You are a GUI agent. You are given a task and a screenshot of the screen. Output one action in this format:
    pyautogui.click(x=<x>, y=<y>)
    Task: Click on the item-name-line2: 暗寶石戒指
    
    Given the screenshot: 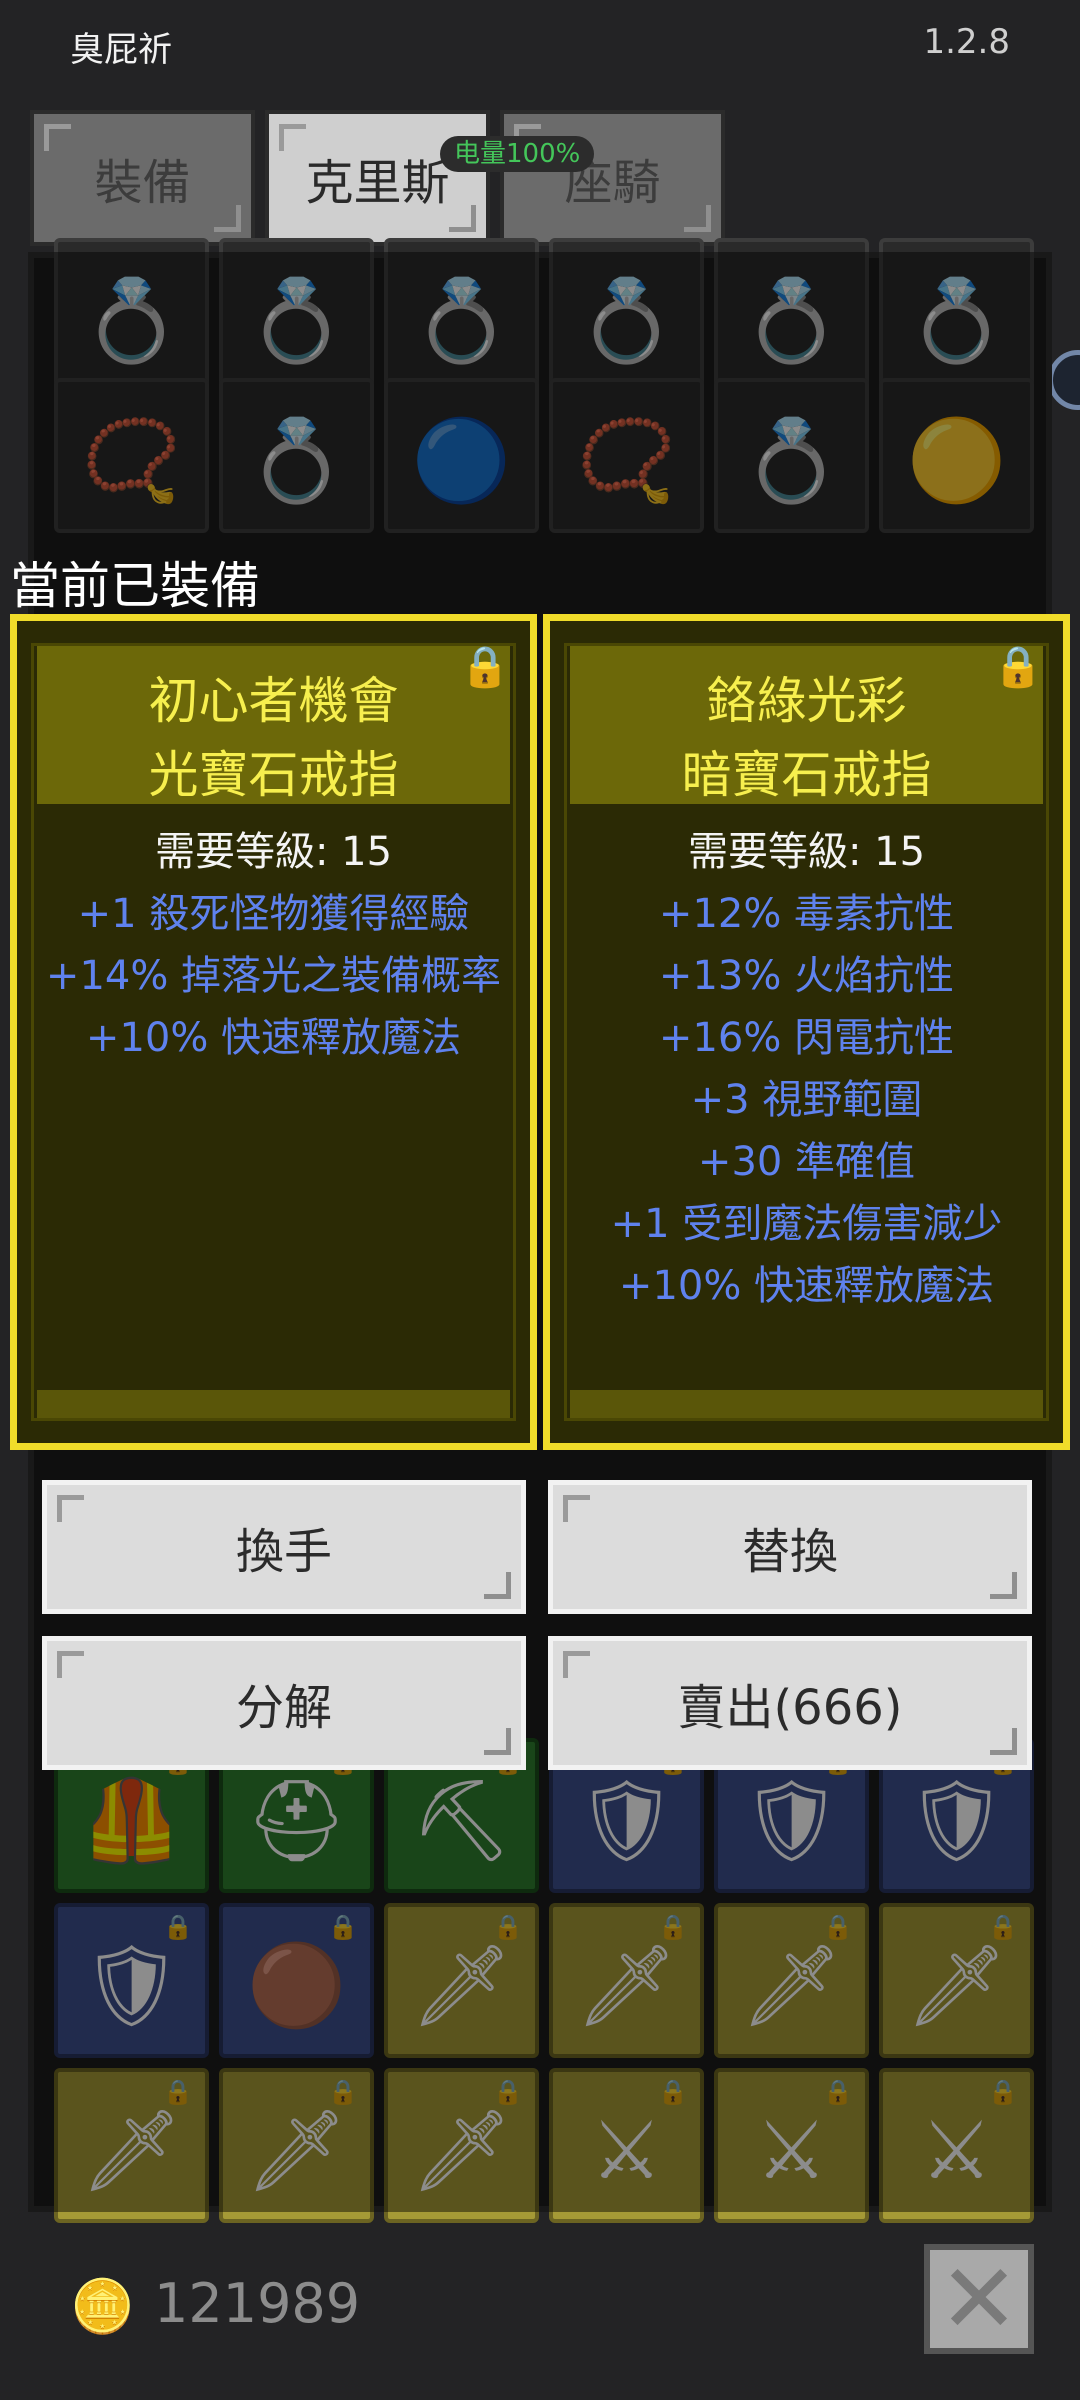 What is the action you would take?
    pyautogui.click(x=806, y=775)
    